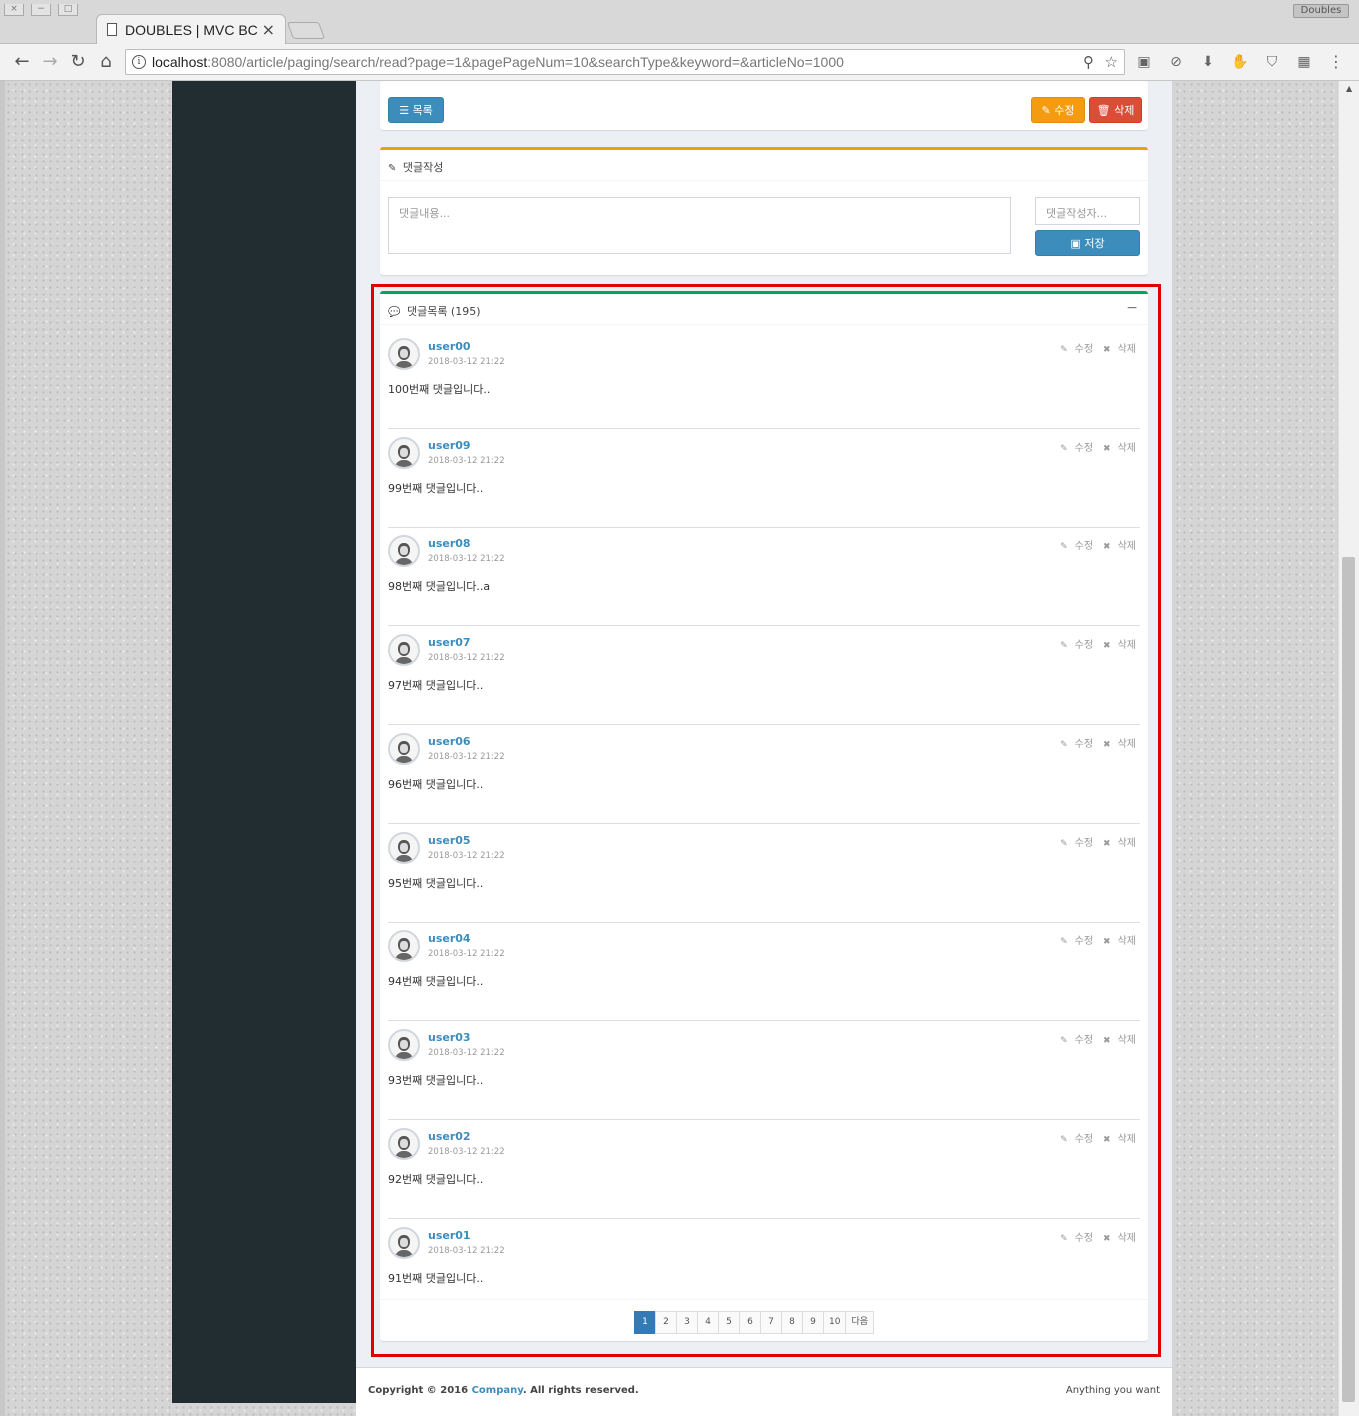  I want to click on page-icon, so click(112, 29).